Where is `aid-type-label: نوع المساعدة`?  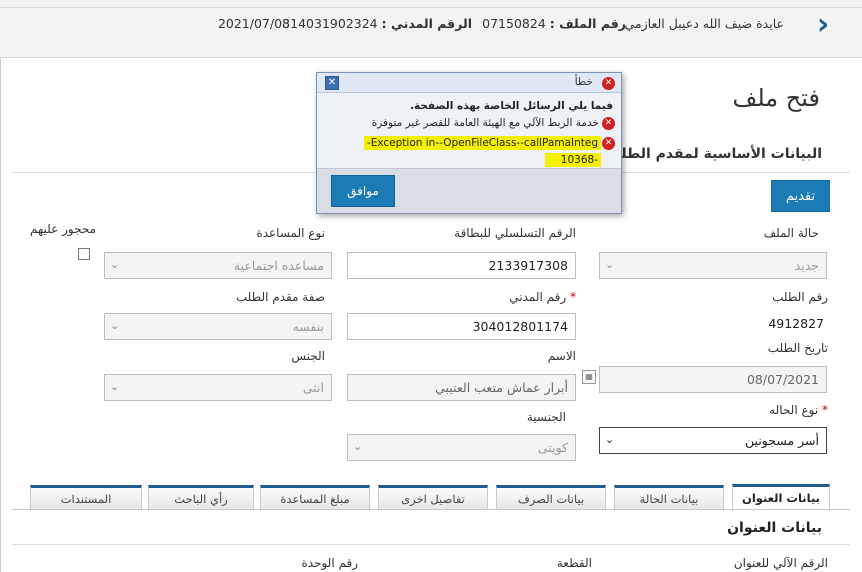
aid-type-label: نوع المساعدة is located at coordinates (290, 233).